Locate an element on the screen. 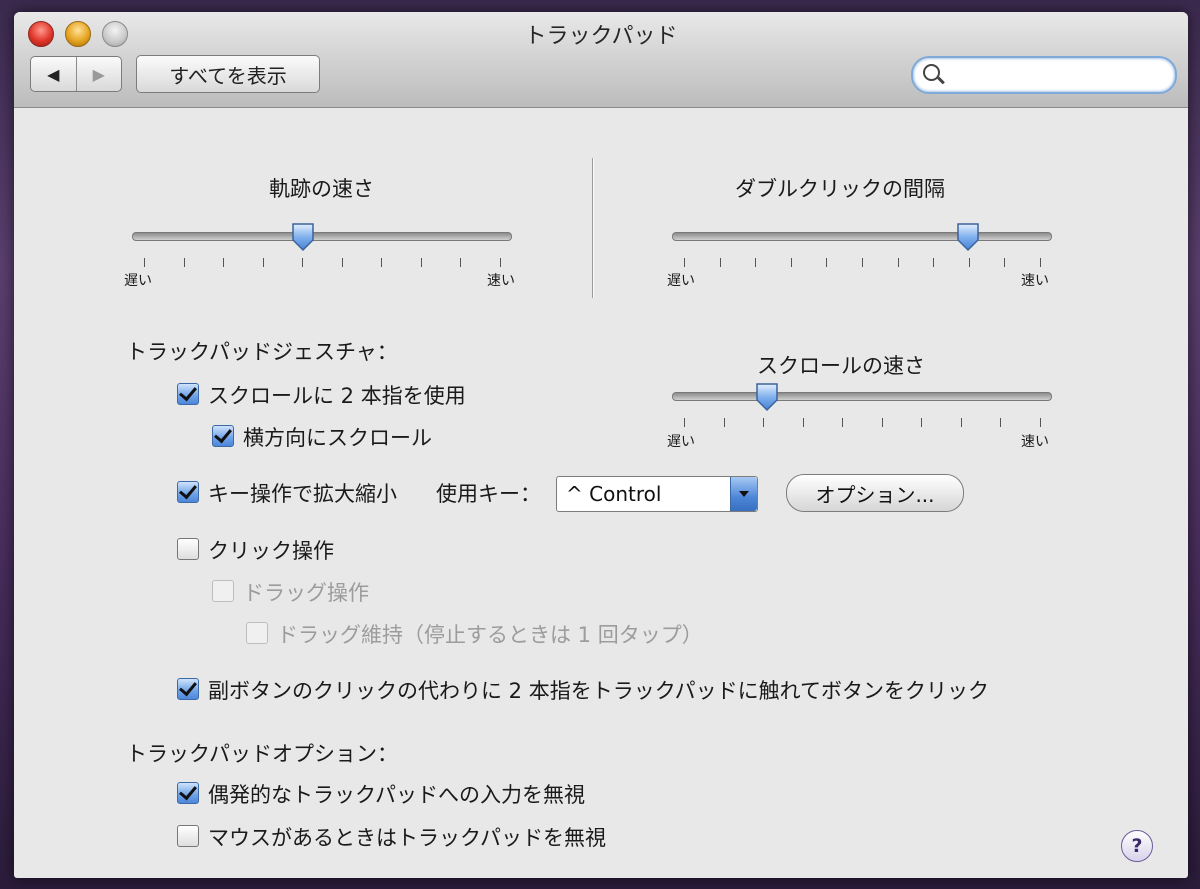  search-input is located at coordinates (1056, 75).